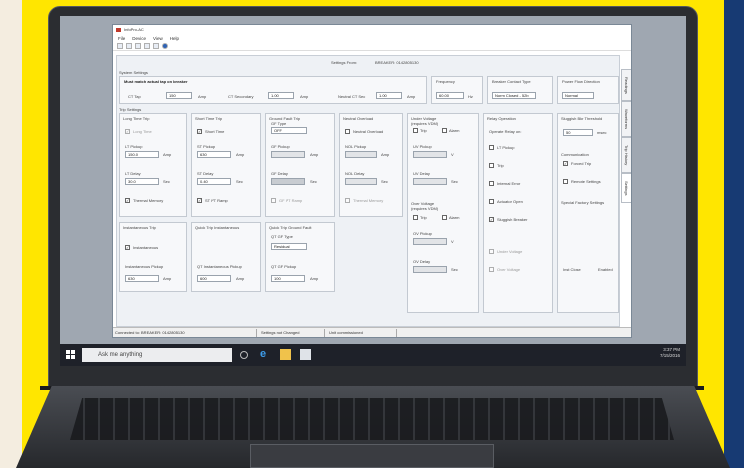  Describe the element at coordinates (314, 154) in the screenshot. I see `gf-pickup-unit: Amp` at that location.